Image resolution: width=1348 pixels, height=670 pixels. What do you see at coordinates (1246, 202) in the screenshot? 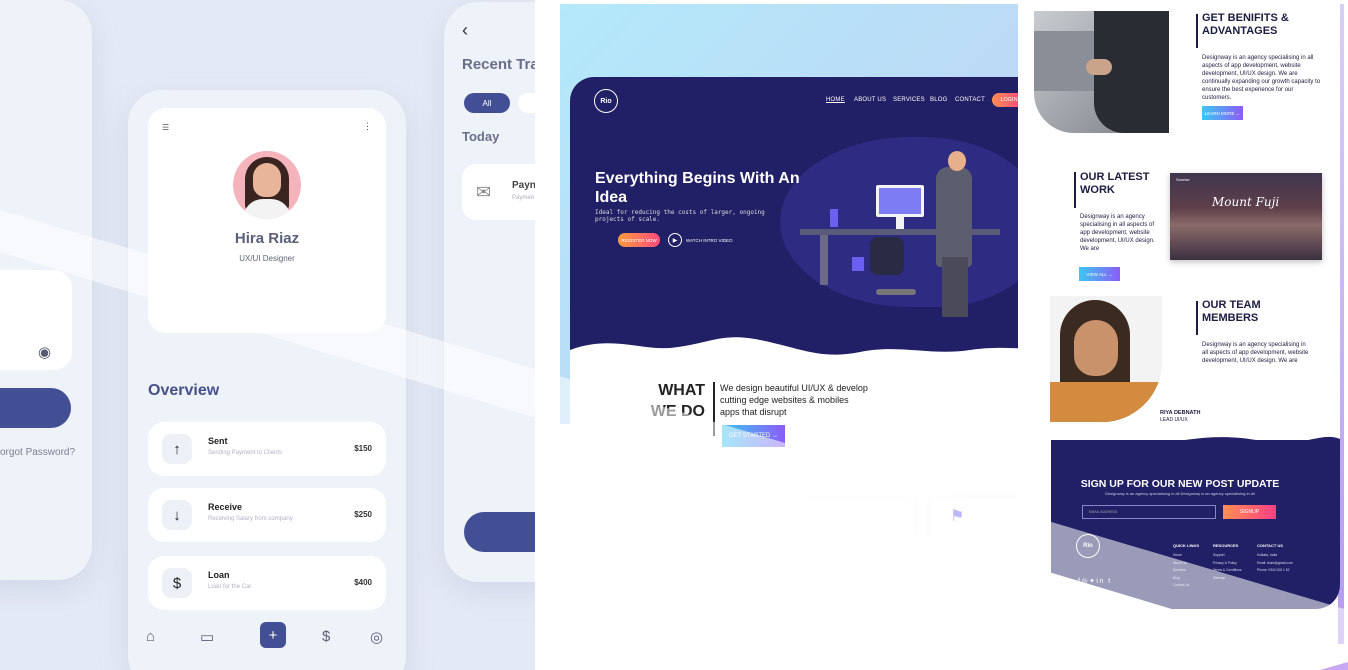
I see `fuji-title: Mount Fuji` at bounding box center [1246, 202].